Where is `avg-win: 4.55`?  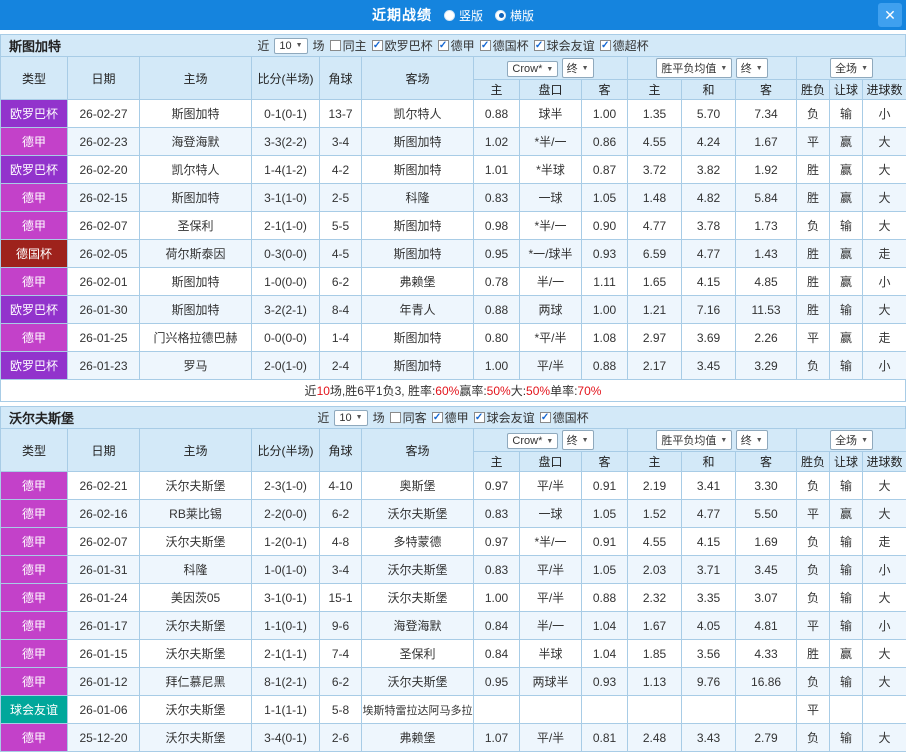 avg-win: 4.55 is located at coordinates (655, 541).